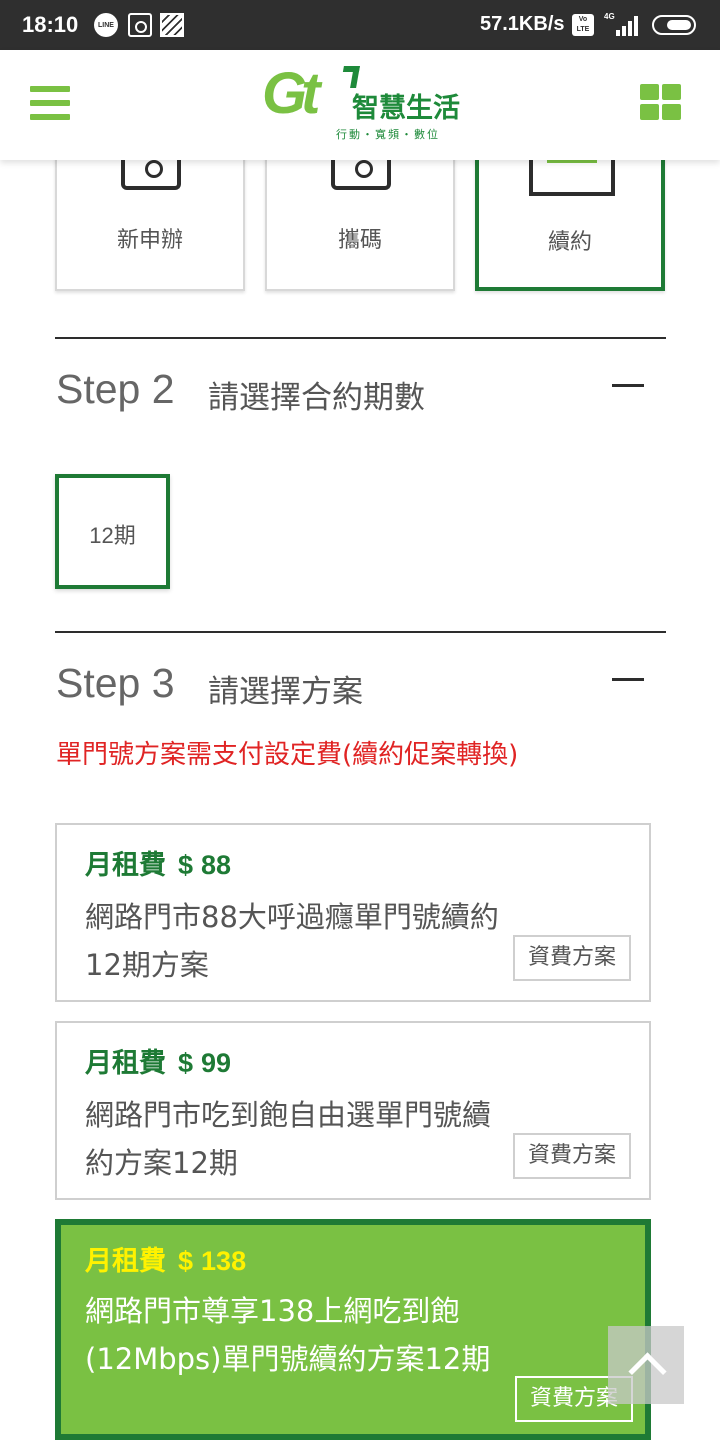 This screenshot has width=720, height=1440. Describe the element at coordinates (140, 25) in the screenshot. I see `tv-icon` at that location.